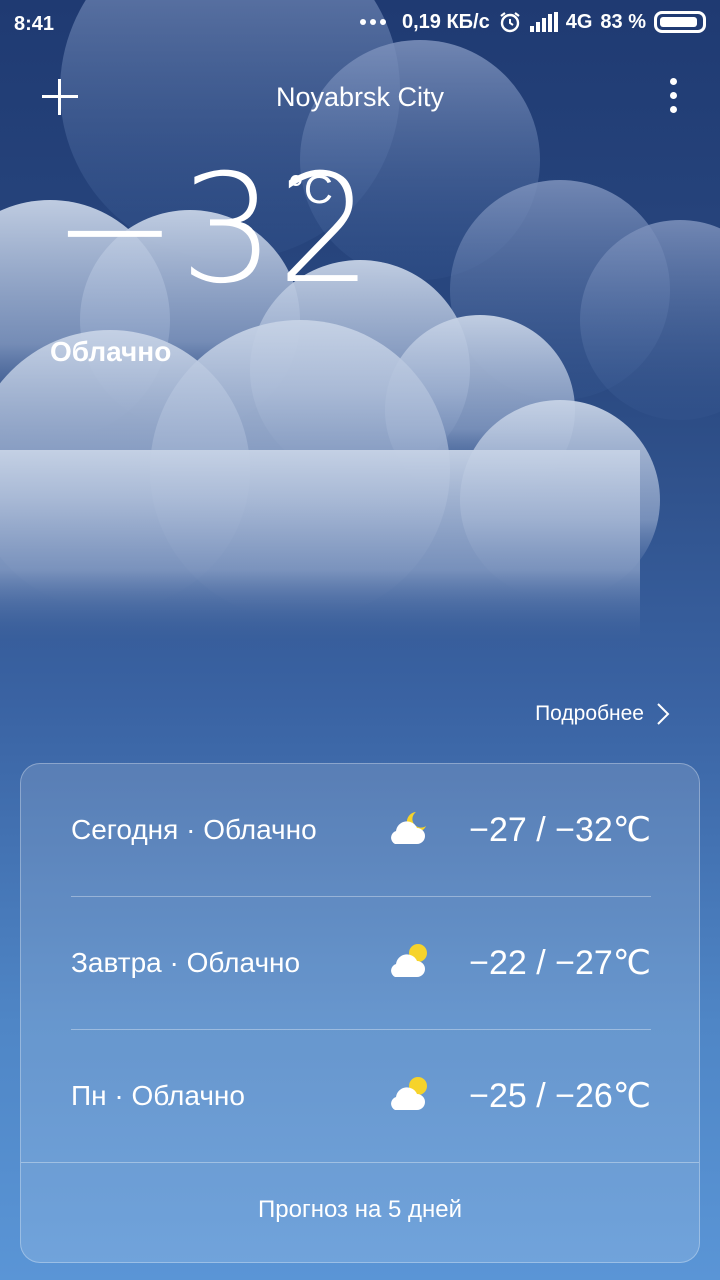 Image resolution: width=720 pixels, height=1280 pixels. I want to click on more-vert-icon, so click(673, 98).